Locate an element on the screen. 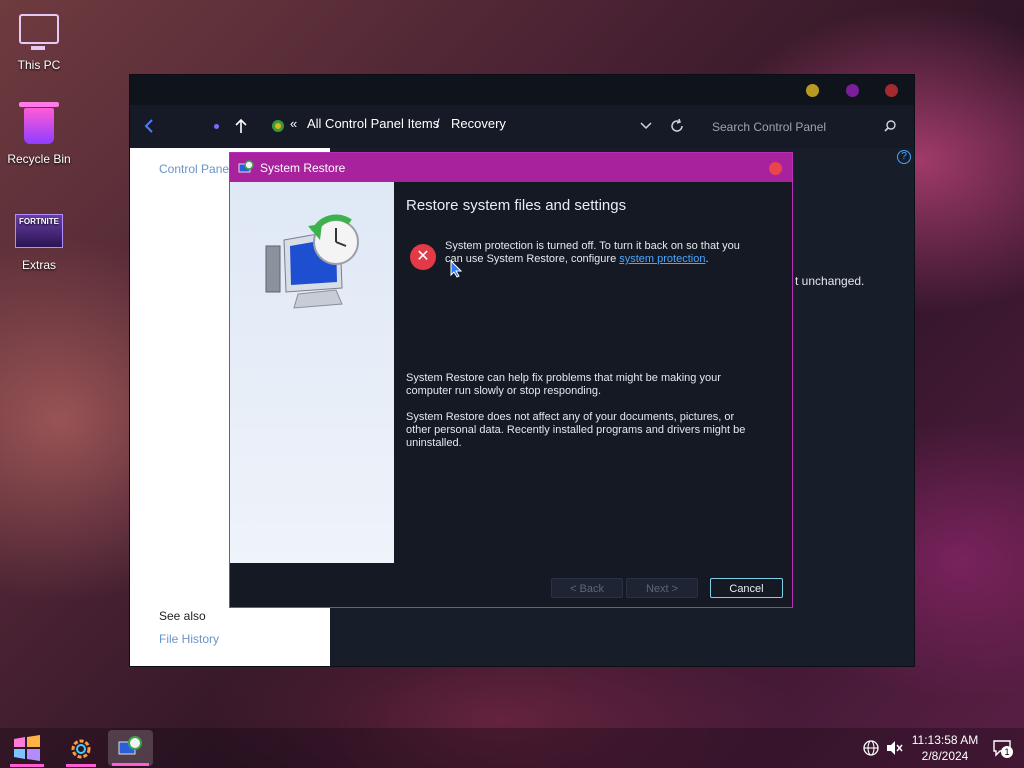  system-restore-taskbar-button is located at coordinates (130, 748).